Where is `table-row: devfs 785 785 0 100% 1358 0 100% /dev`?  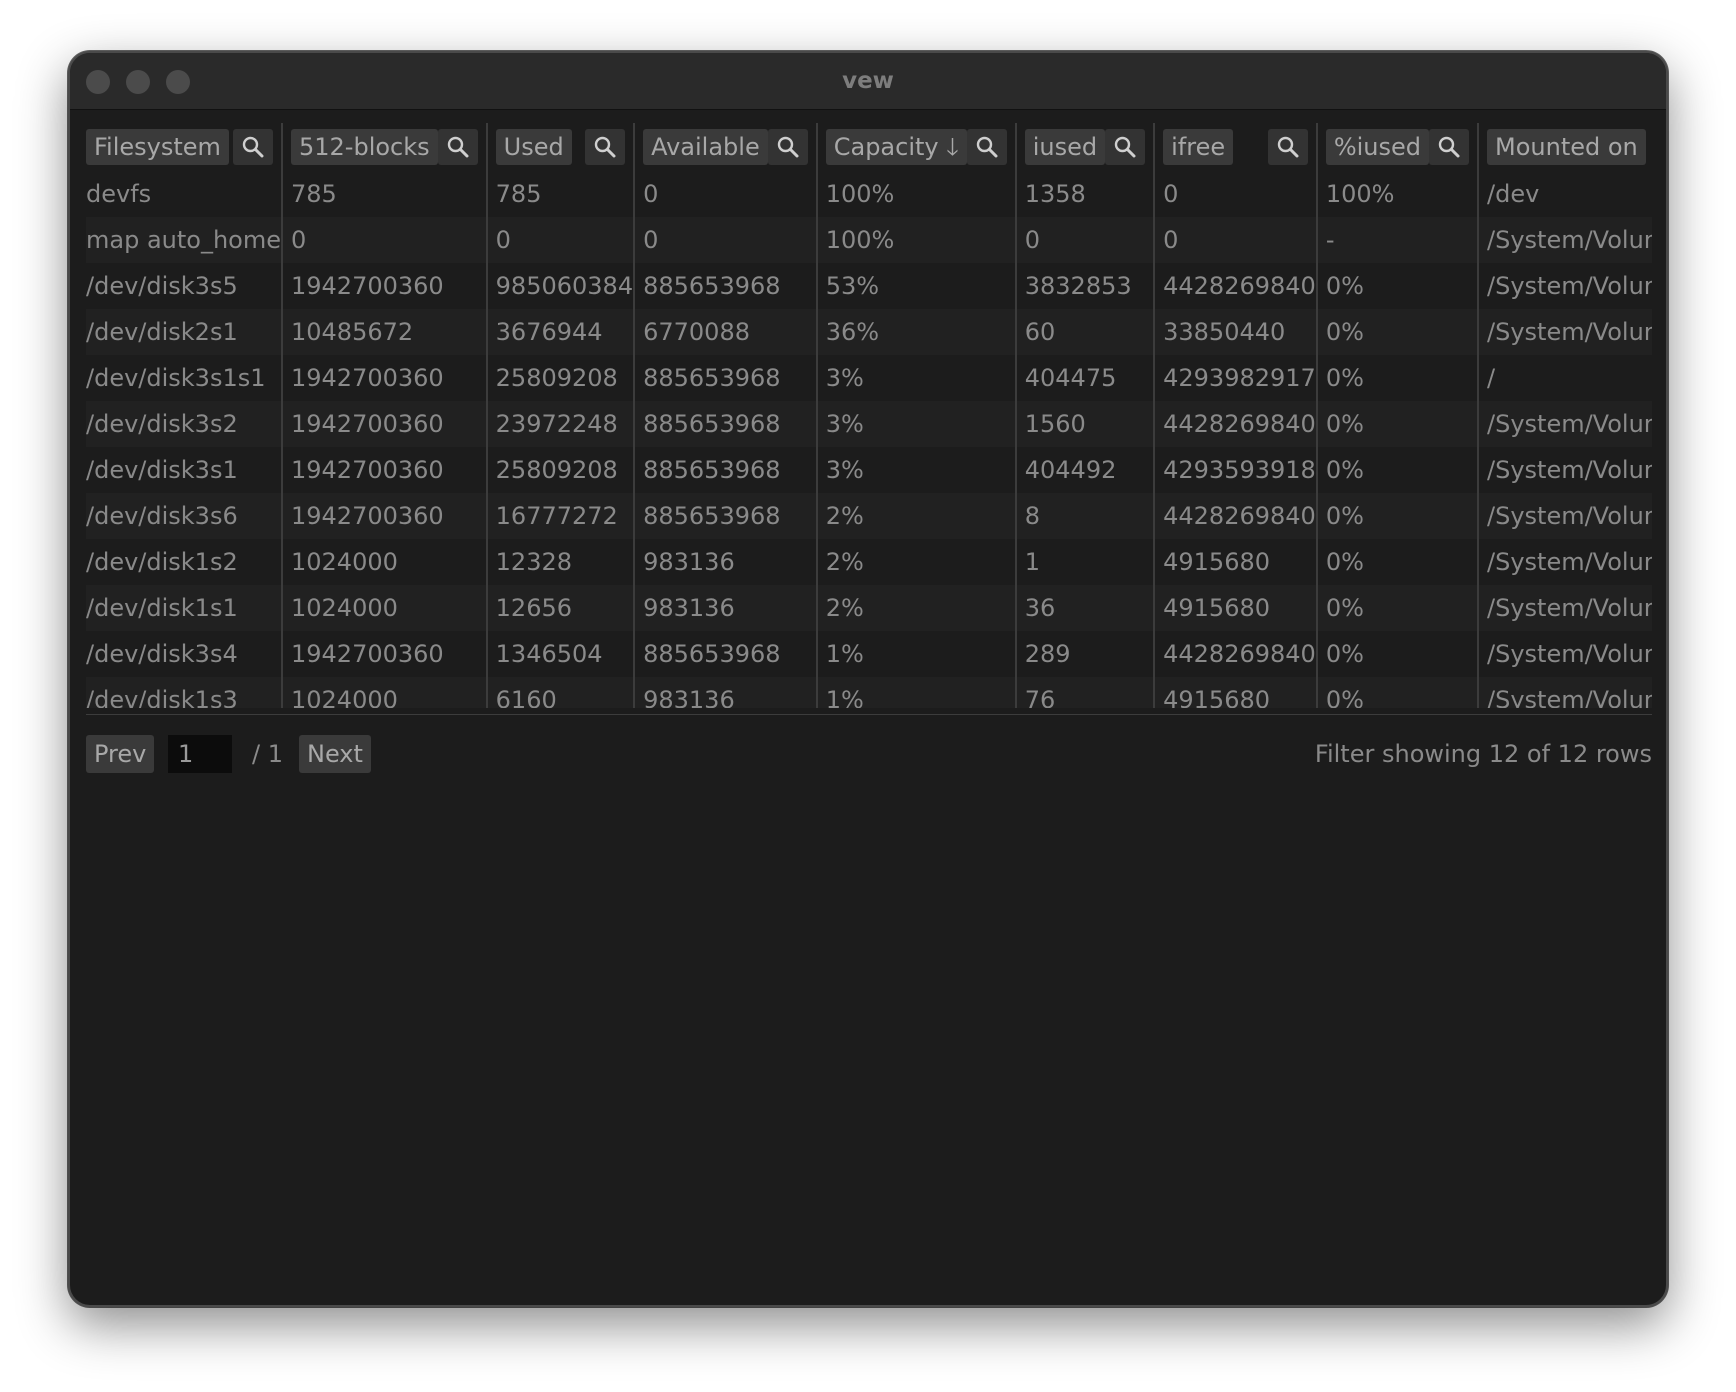 table-row: devfs 785 785 0 100% 1358 0 100% /dev is located at coordinates (869, 194).